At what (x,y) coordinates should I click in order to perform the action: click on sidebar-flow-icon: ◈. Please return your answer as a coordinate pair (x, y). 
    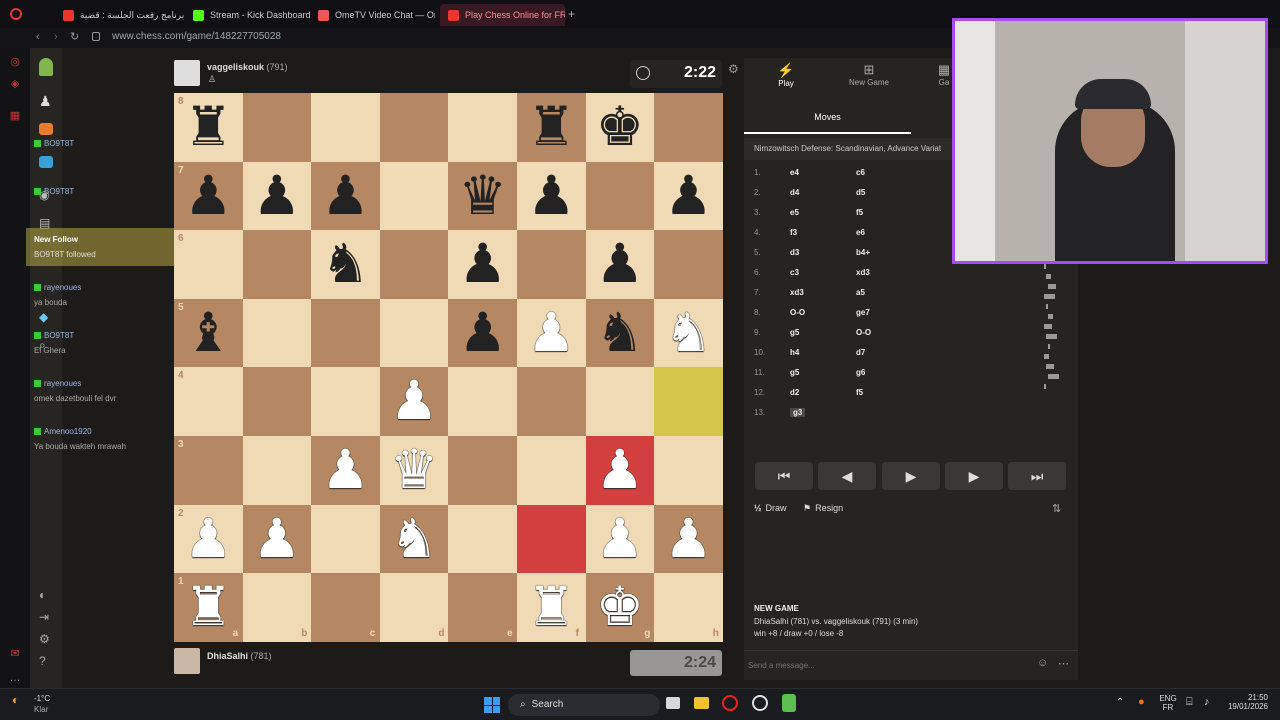
    Looking at the image, I should click on (15, 84).